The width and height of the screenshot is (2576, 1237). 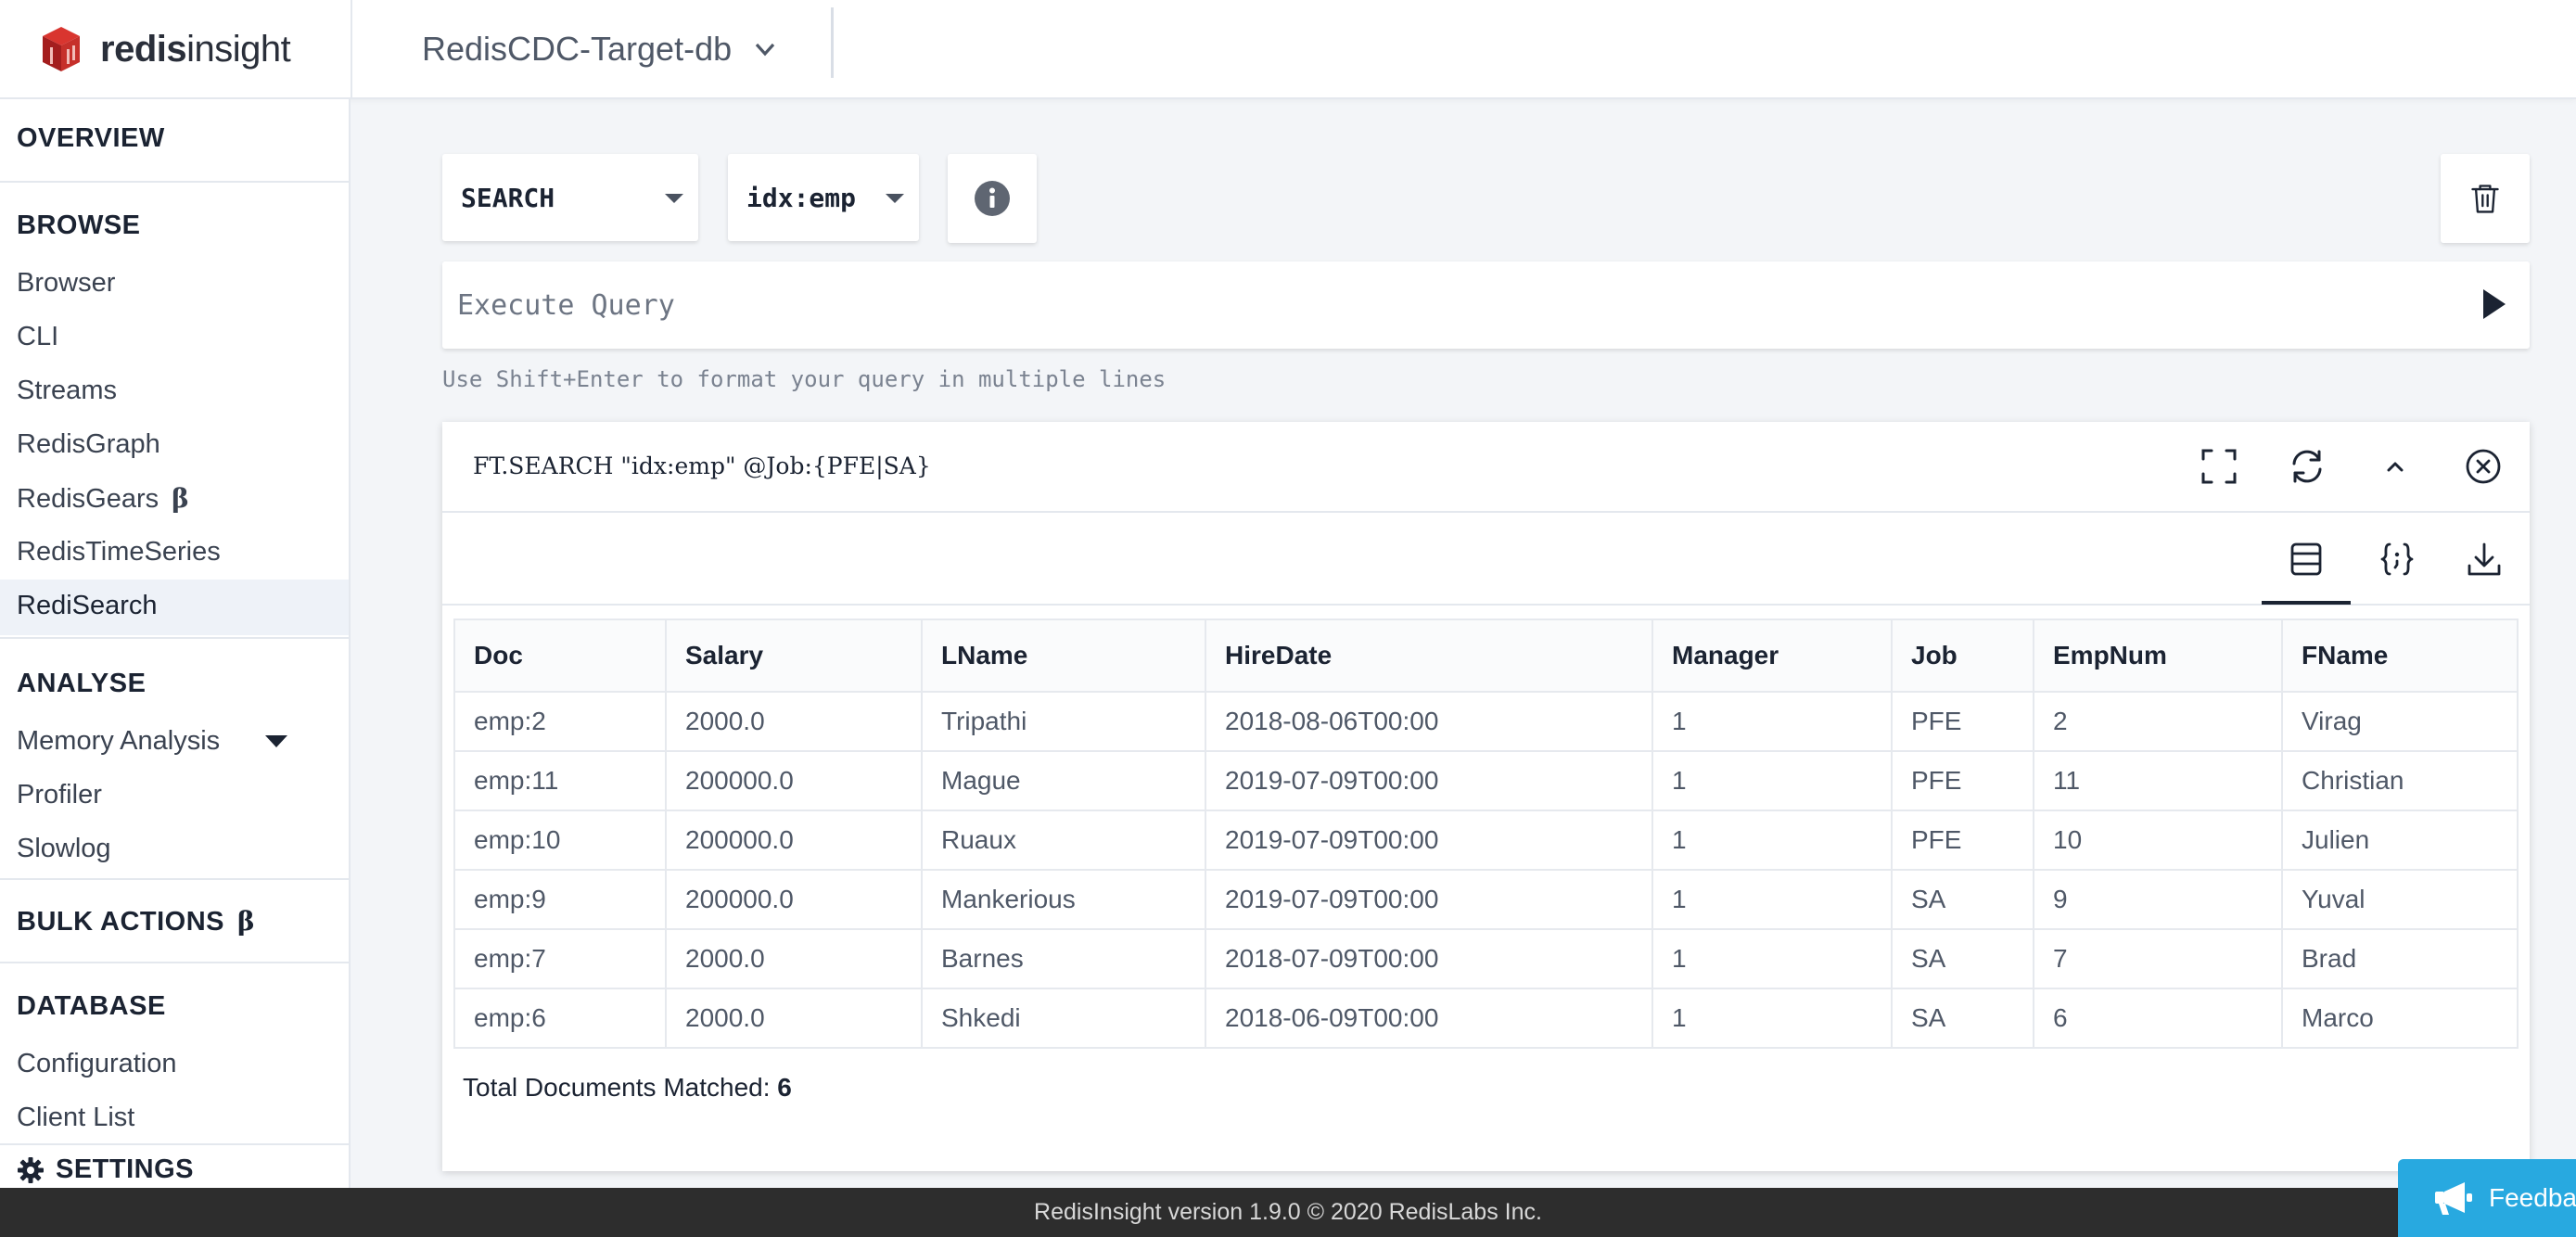 What do you see at coordinates (105, 1169) in the screenshot?
I see `sidebar-settings: SETTINGS` at bounding box center [105, 1169].